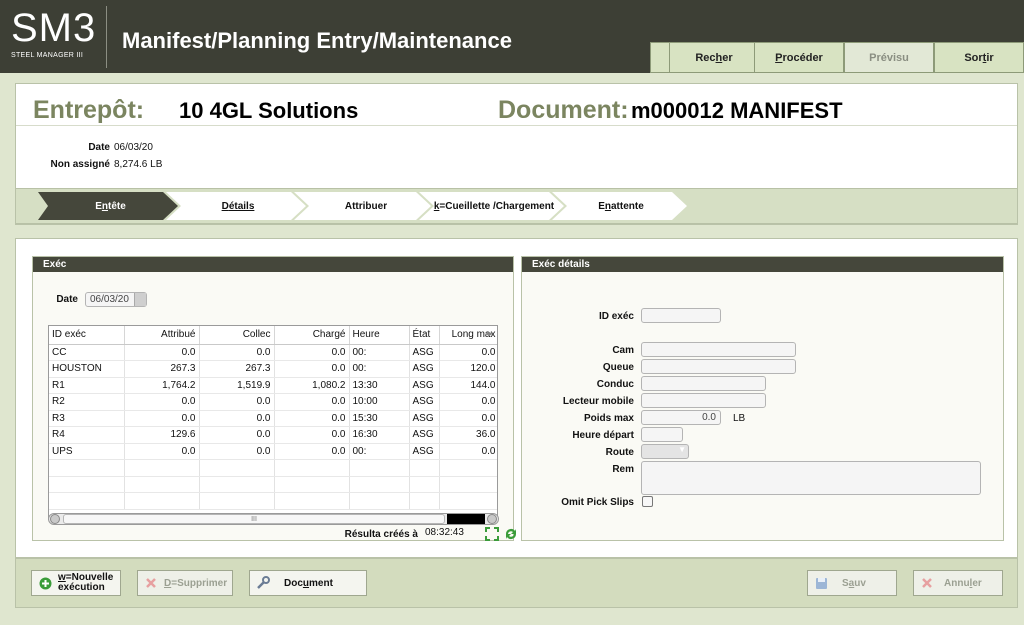 The image size is (1024, 625). I want to click on save-button: Sauv, so click(852, 583).